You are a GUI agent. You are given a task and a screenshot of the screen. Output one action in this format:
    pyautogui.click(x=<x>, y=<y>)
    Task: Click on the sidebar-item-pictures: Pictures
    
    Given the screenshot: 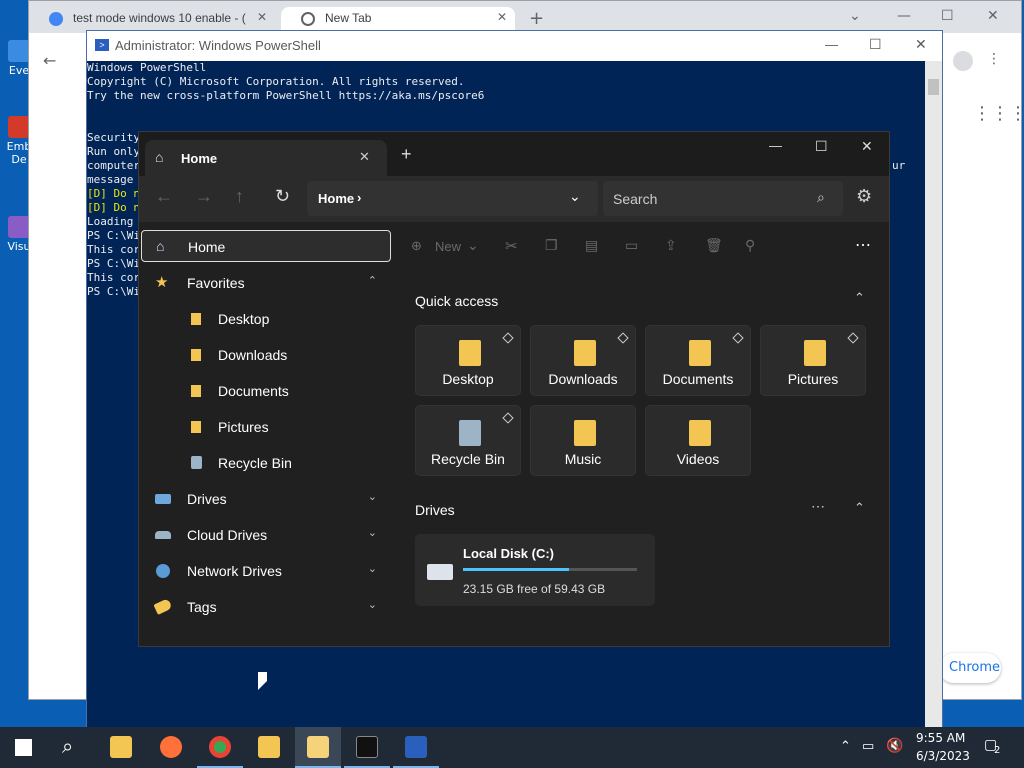 What is the action you would take?
    pyautogui.click(x=266, y=427)
    